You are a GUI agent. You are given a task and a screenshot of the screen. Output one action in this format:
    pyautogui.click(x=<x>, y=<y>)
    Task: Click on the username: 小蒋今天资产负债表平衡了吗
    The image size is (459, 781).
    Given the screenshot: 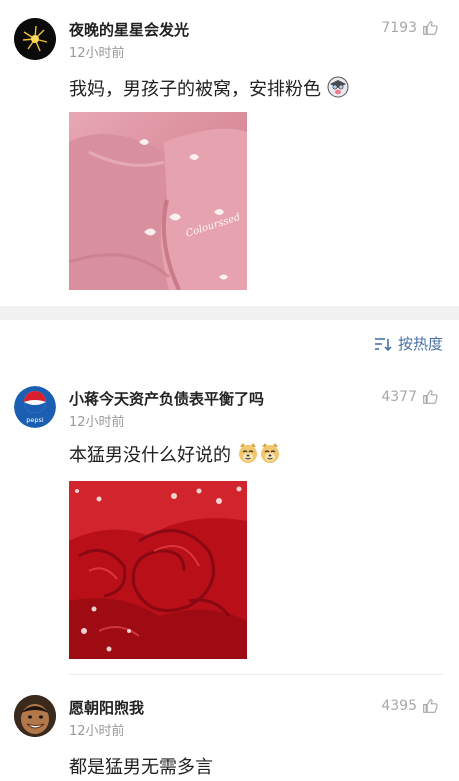 What is the action you would take?
    pyautogui.click(x=166, y=398)
    